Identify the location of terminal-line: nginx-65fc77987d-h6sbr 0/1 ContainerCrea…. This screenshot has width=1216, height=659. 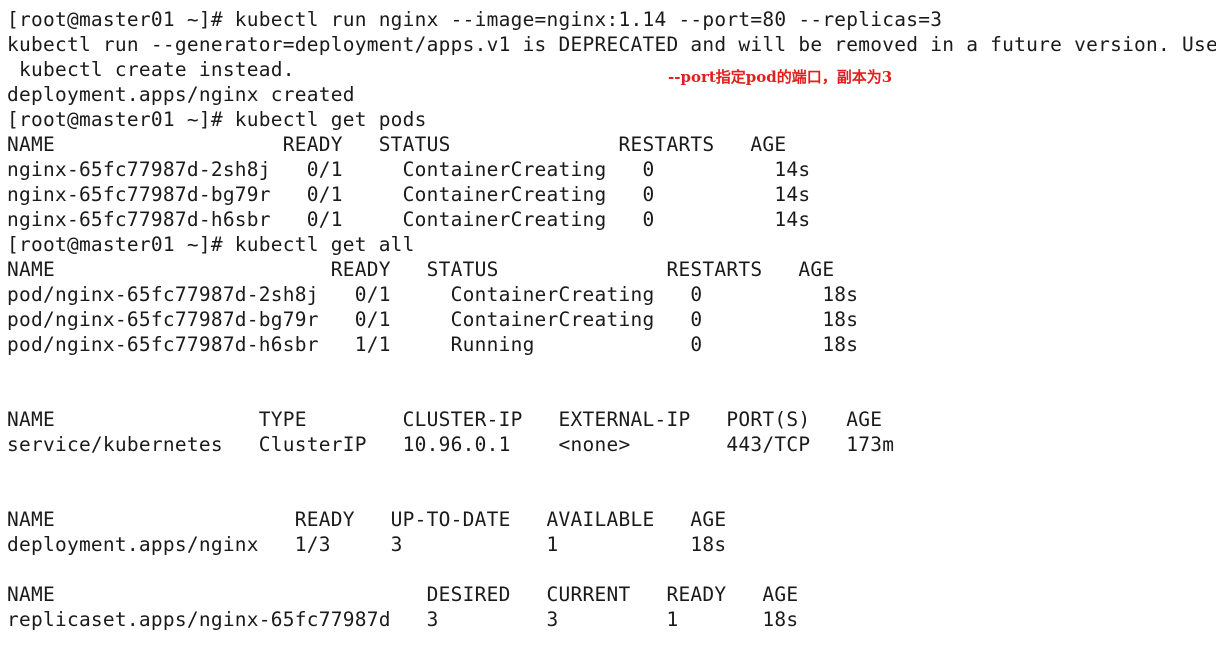
(409, 219).